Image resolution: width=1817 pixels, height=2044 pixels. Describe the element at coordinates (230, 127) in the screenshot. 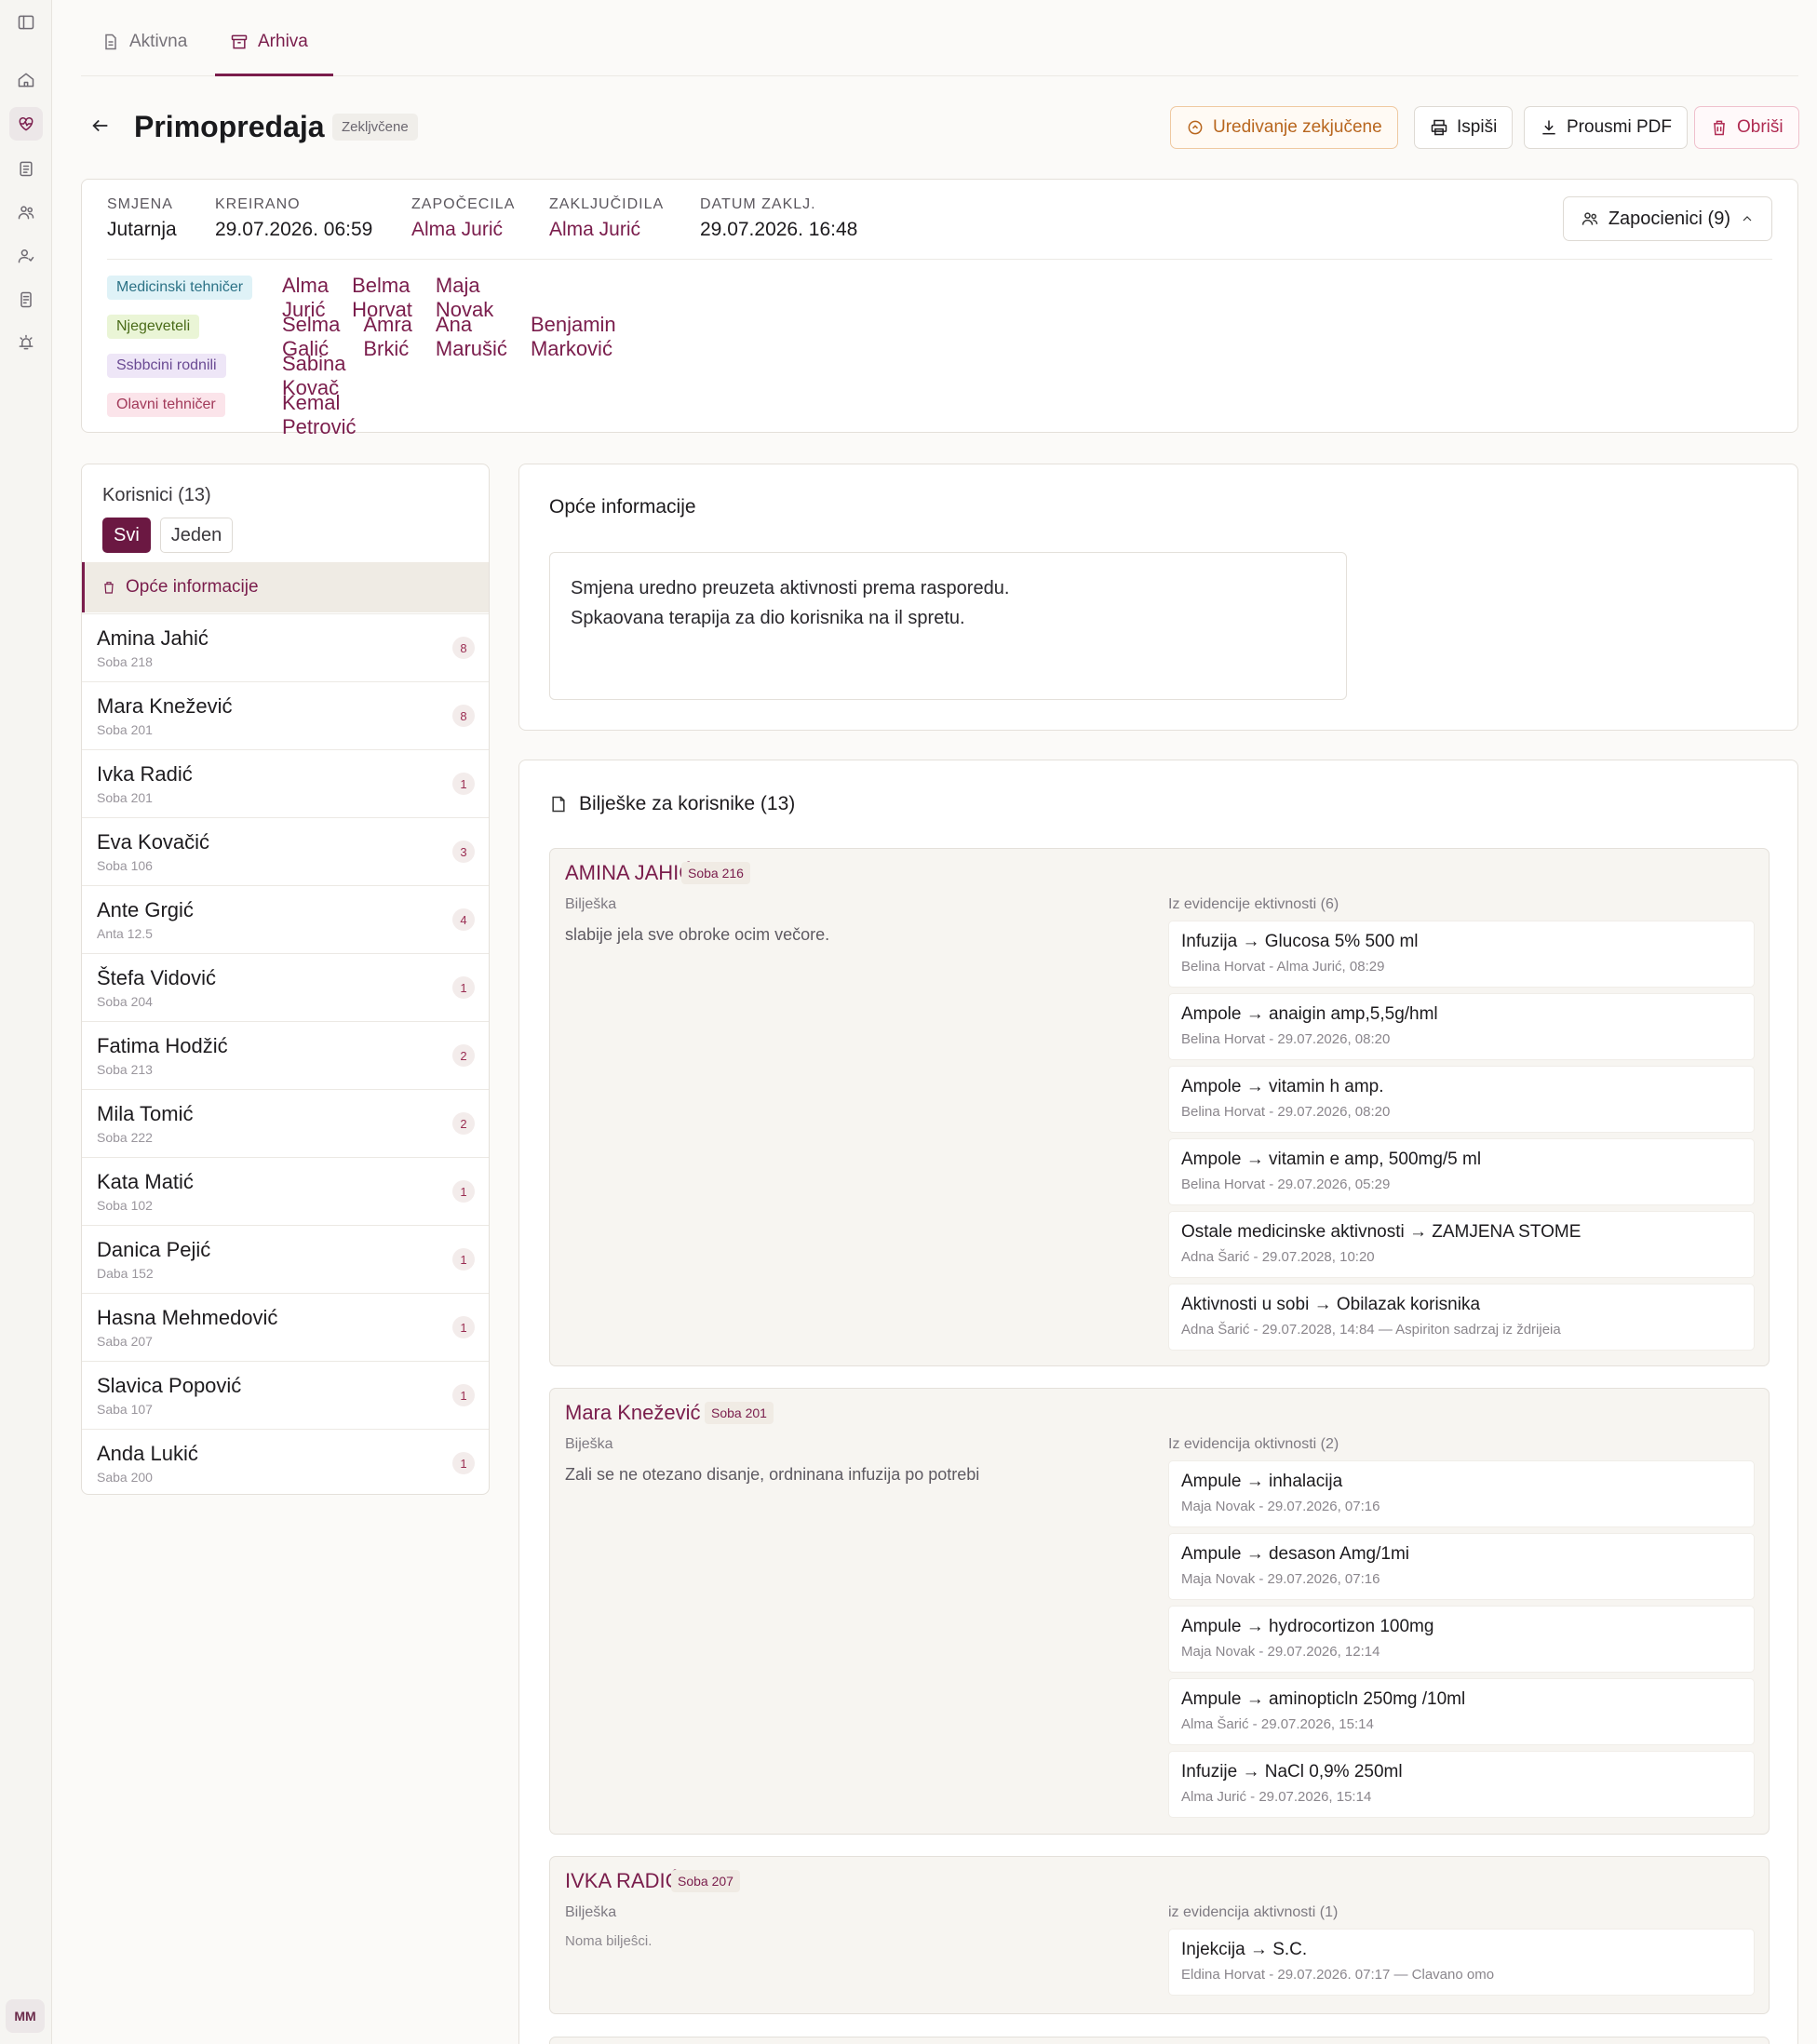

I see `page-title: Primopredaja` at that location.